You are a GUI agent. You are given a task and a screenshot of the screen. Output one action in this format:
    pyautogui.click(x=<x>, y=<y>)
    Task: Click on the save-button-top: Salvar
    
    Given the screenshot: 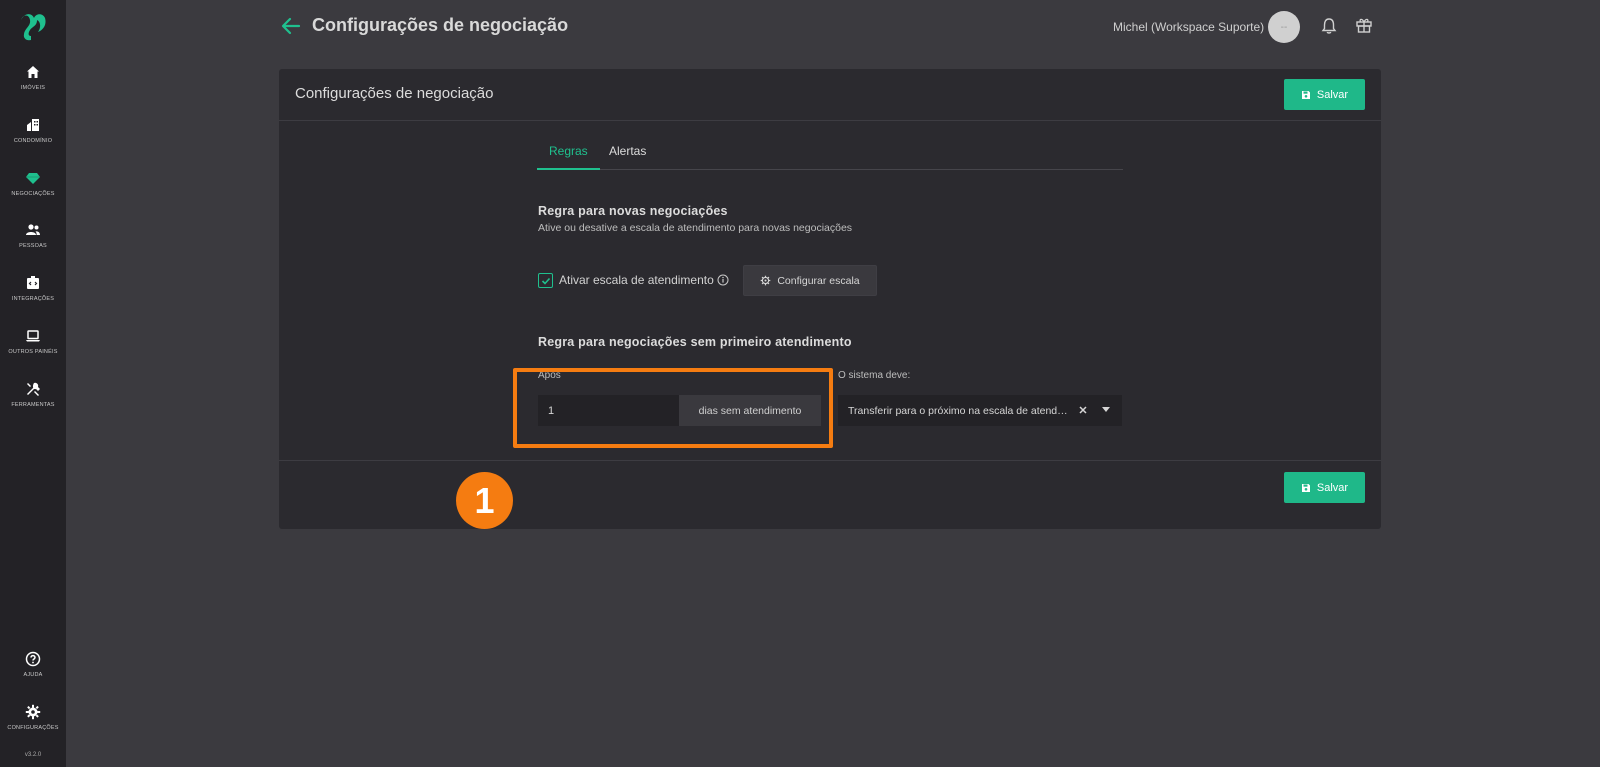 What is the action you would take?
    pyautogui.click(x=1324, y=94)
    